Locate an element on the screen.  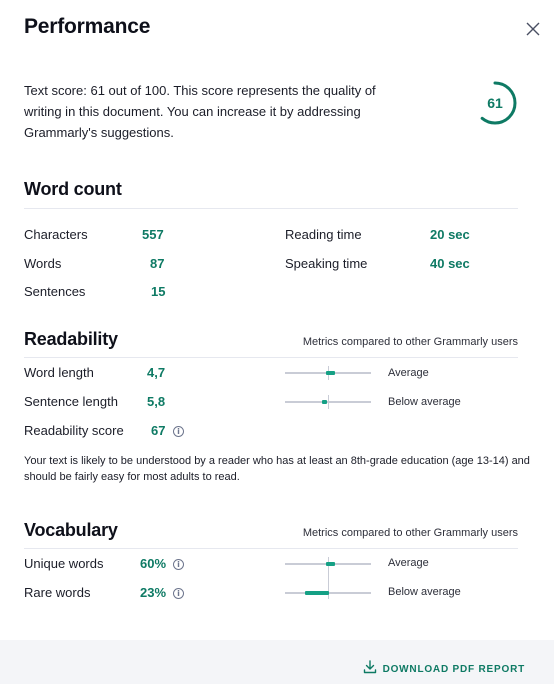
sentence-length-level is located at coordinates (325, 402).